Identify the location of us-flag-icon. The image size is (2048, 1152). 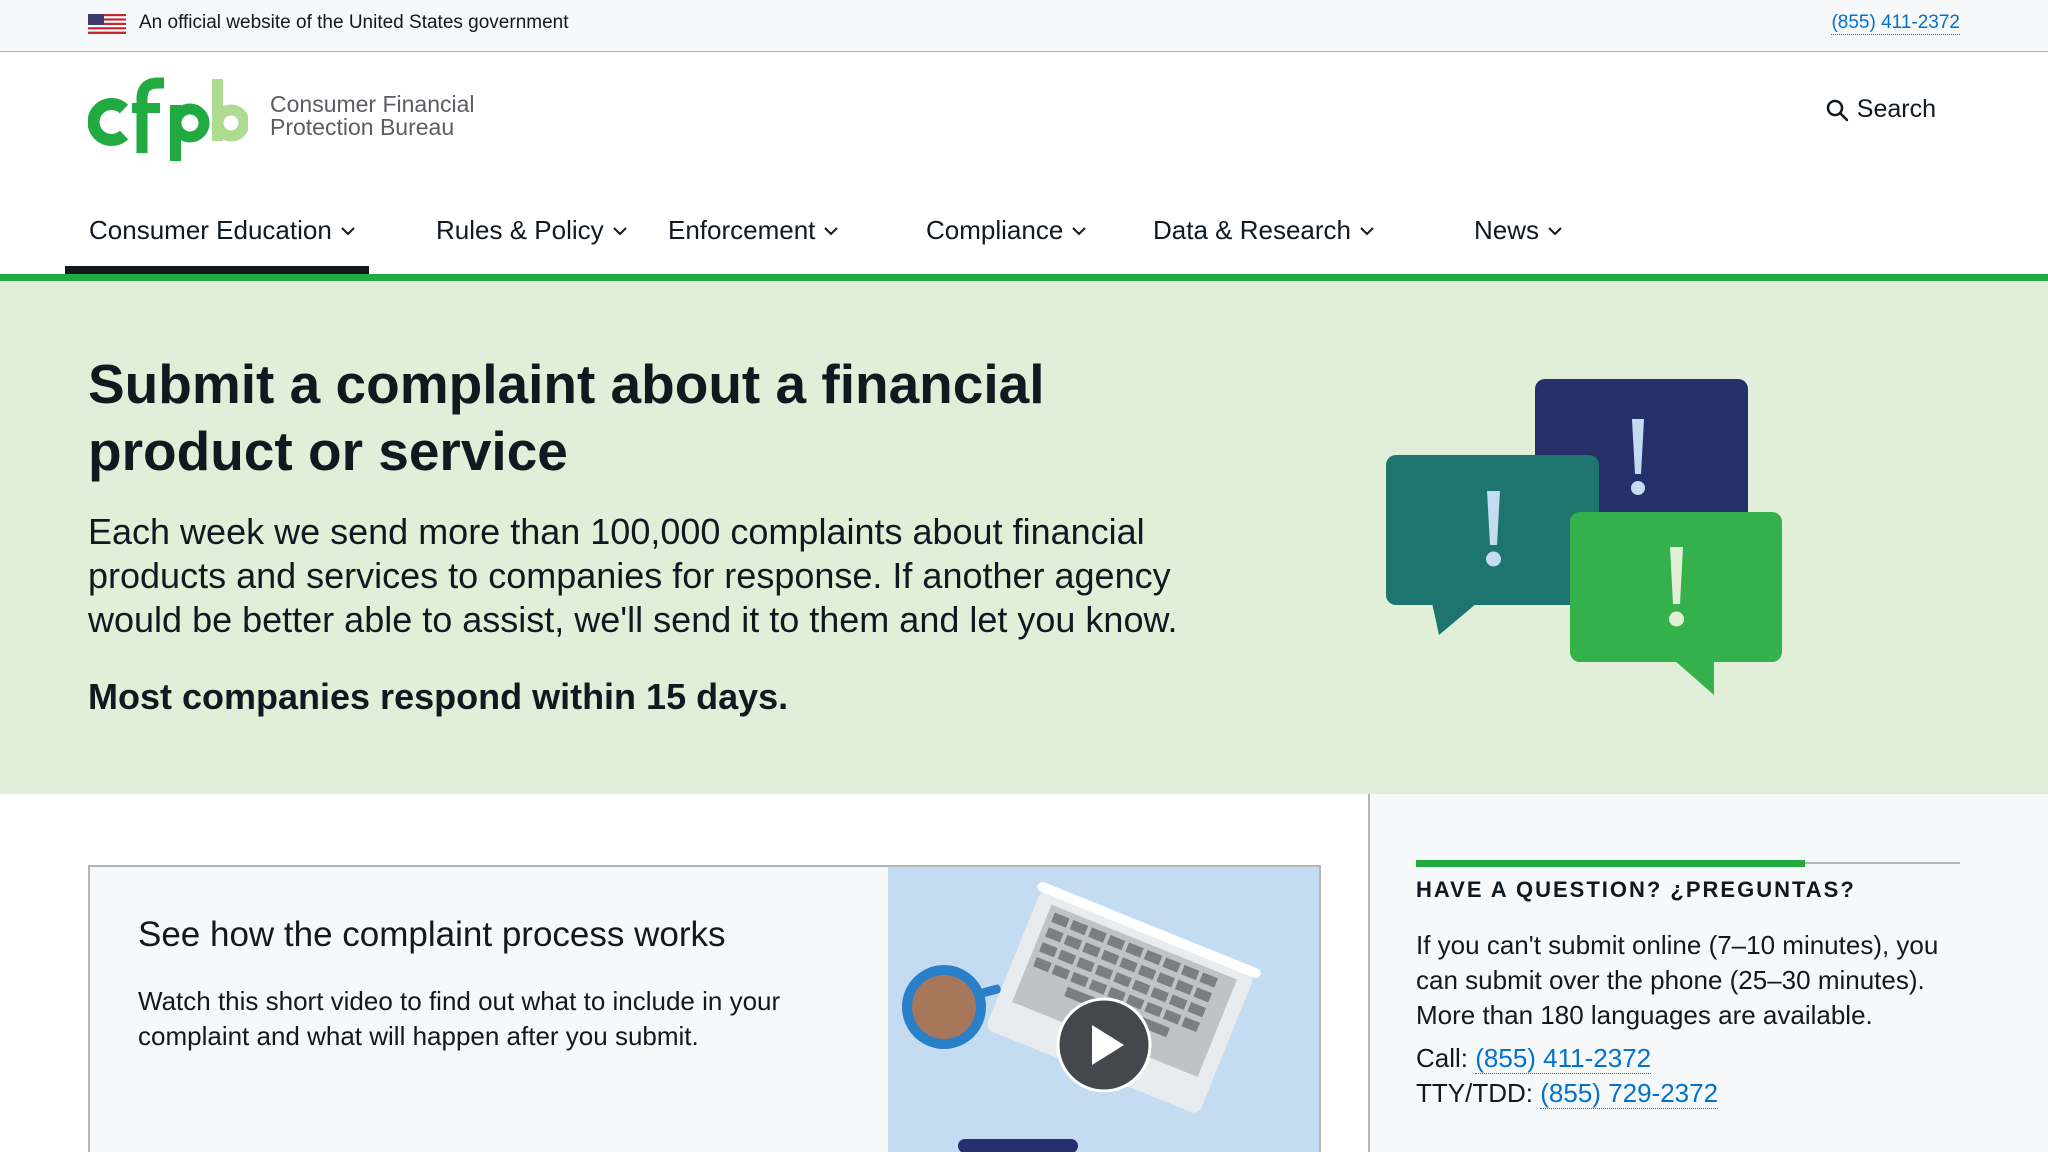
(107, 24).